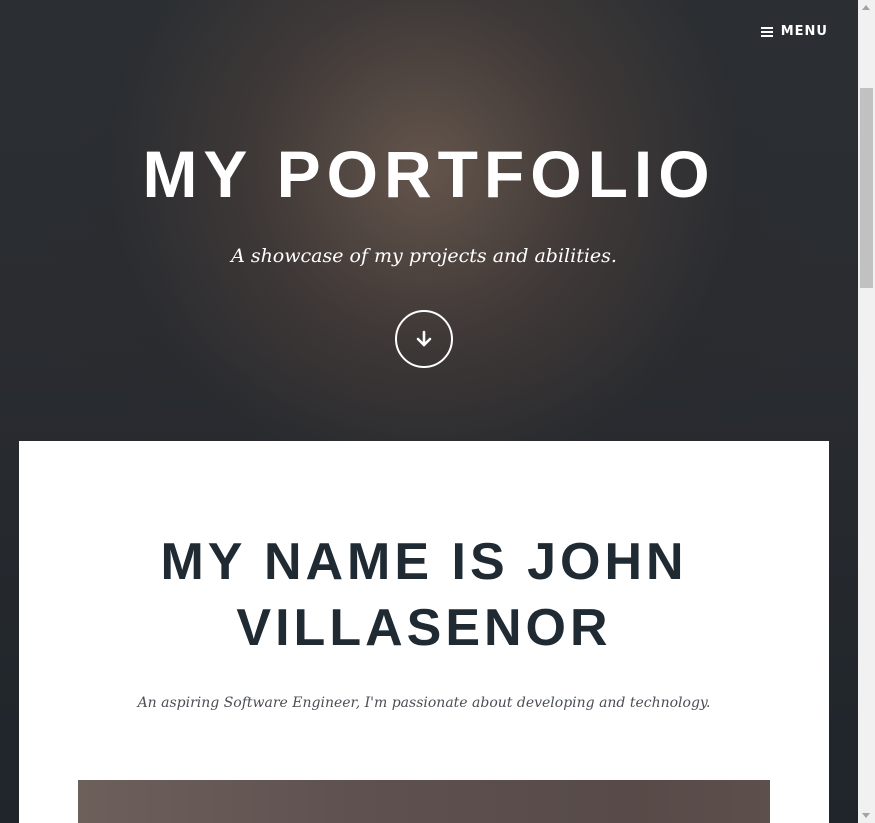 The height and width of the screenshot is (823, 875). I want to click on hero-title: MY PORTFOLIO, so click(429, 174).